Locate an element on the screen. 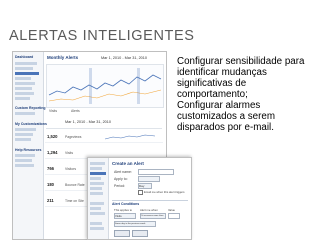 The image size is (320, 240). date-range-picker: Mar 1, 2010 - Mar 31, 2010 is located at coordinates (124, 58).